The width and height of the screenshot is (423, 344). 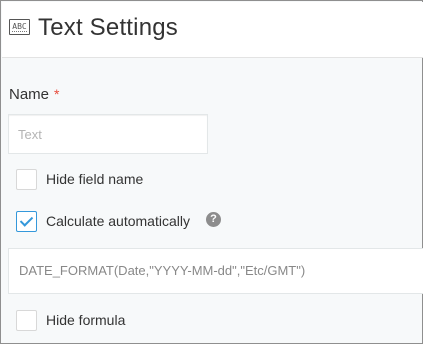 What do you see at coordinates (57, 94) in the screenshot?
I see `required-marker: *` at bounding box center [57, 94].